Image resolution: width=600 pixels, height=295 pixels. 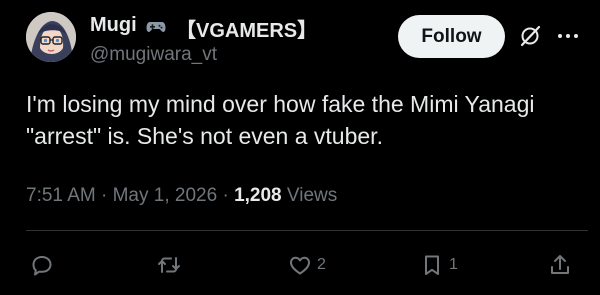 What do you see at coordinates (258, 195) in the screenshot?
I see `views-count: 1,208` at bounding box center [258, 195].